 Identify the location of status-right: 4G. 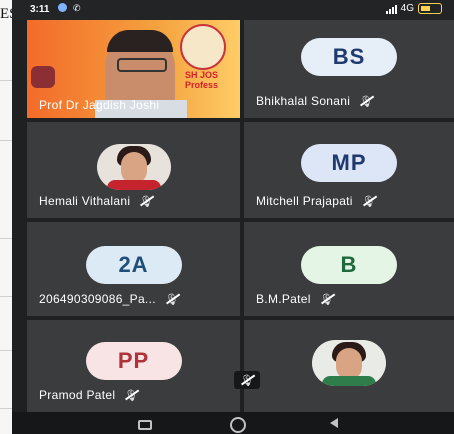
(413, 8).